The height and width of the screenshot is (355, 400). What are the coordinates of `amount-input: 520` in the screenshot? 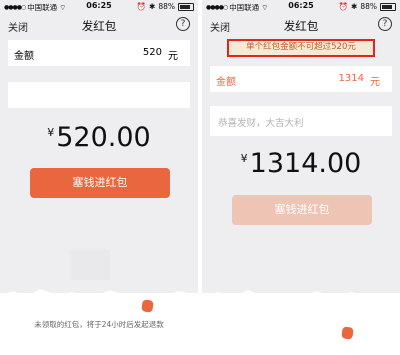 It's located at (152, 52).